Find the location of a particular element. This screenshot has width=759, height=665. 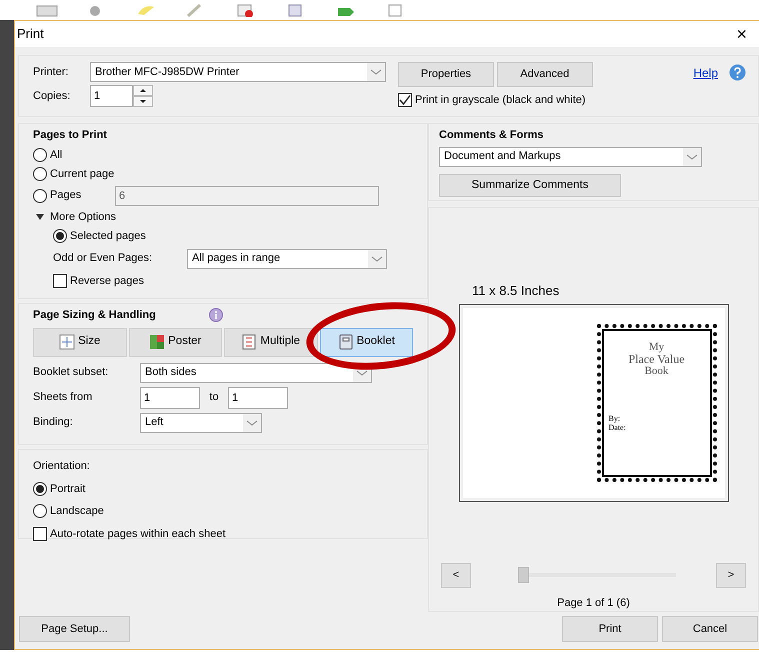

odd-even-dropdown: All pages in range is located at coordinates (287, 258).